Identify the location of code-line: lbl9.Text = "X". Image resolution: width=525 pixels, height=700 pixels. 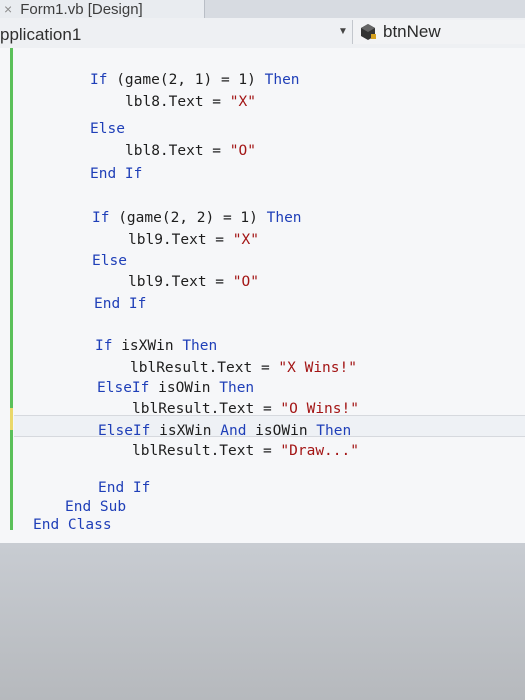
(193, 241).